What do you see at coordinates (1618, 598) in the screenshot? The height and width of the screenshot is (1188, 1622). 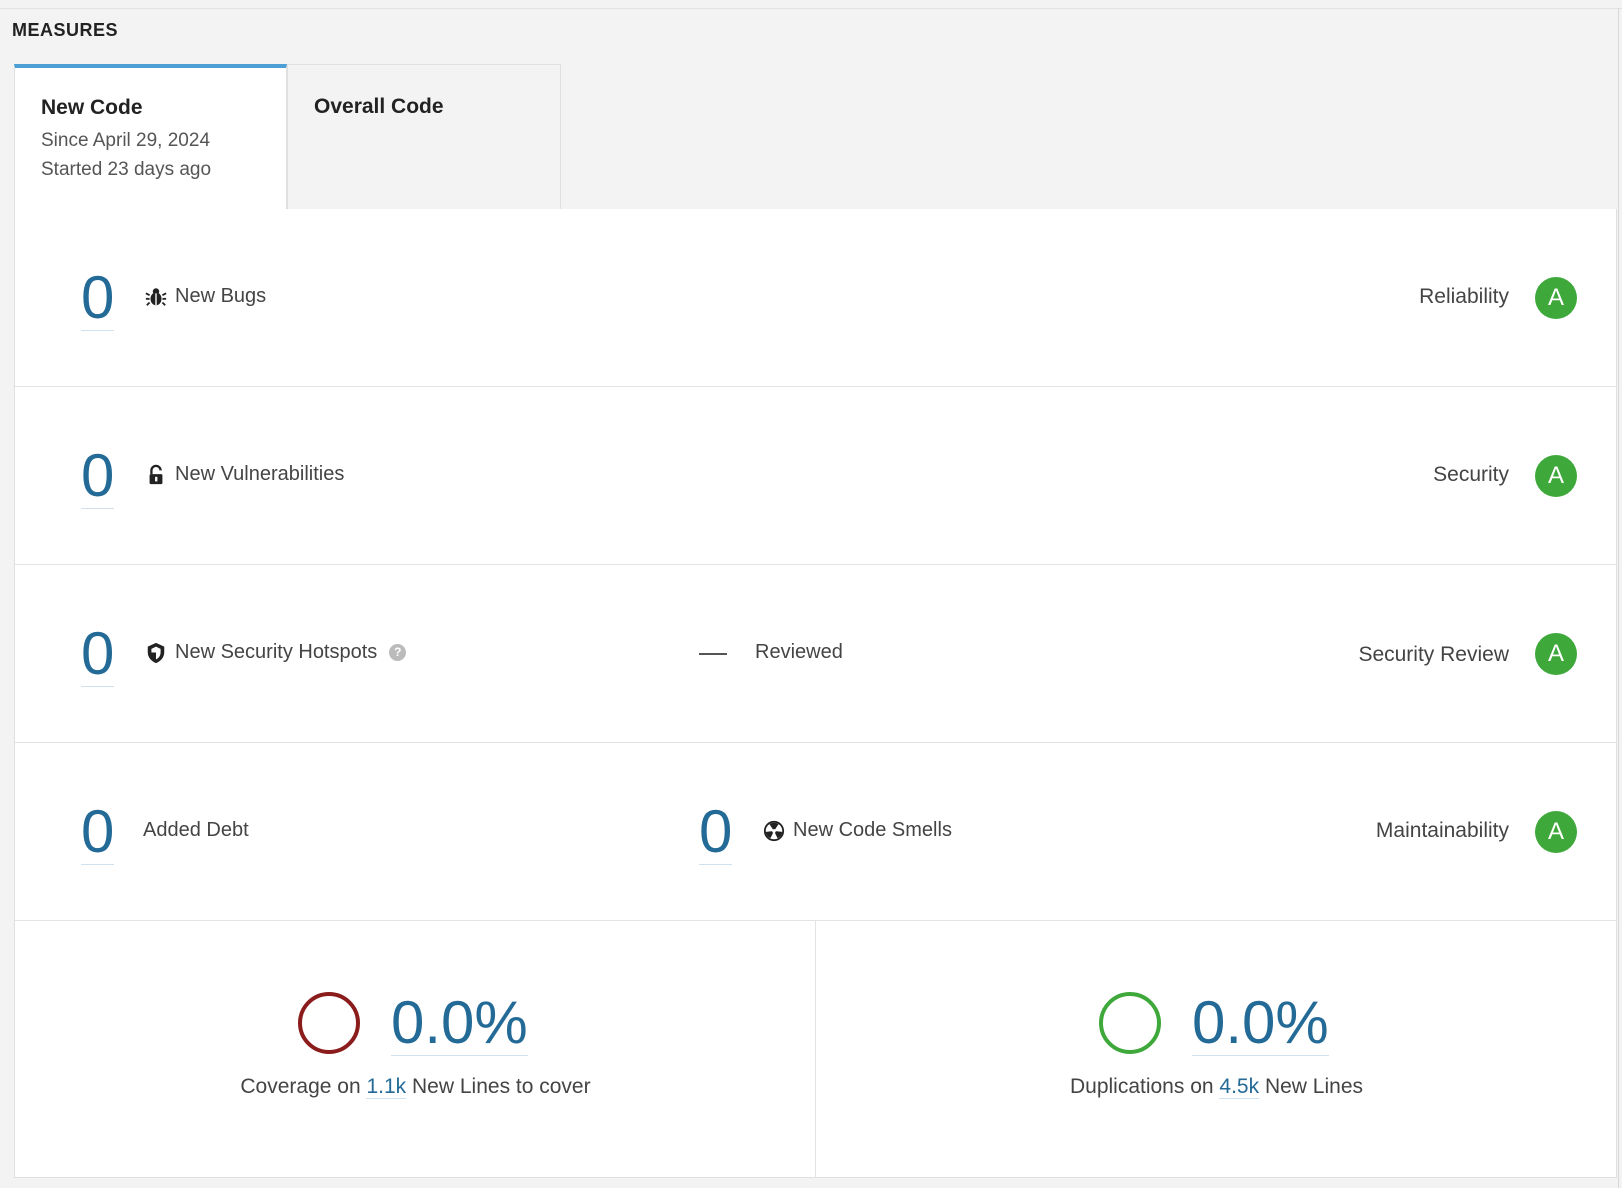 I see `right-border` at bounding box center [1618, 598].